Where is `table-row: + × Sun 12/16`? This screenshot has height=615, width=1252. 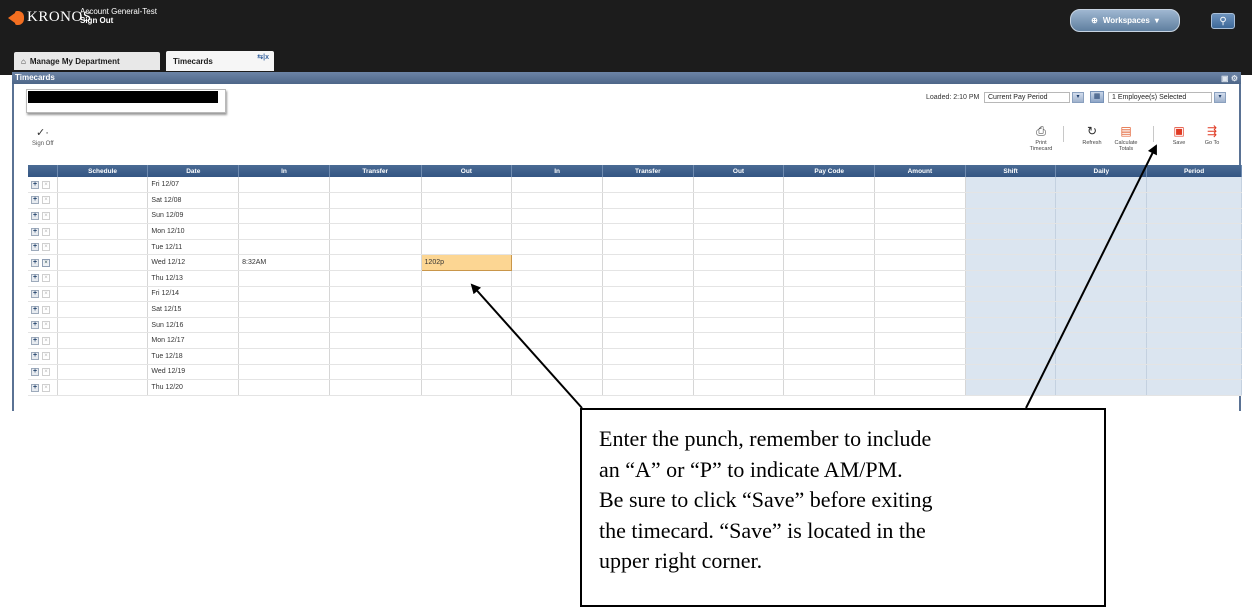 table-row: + × Sun 12/16 is located at coordinates (635, 325).